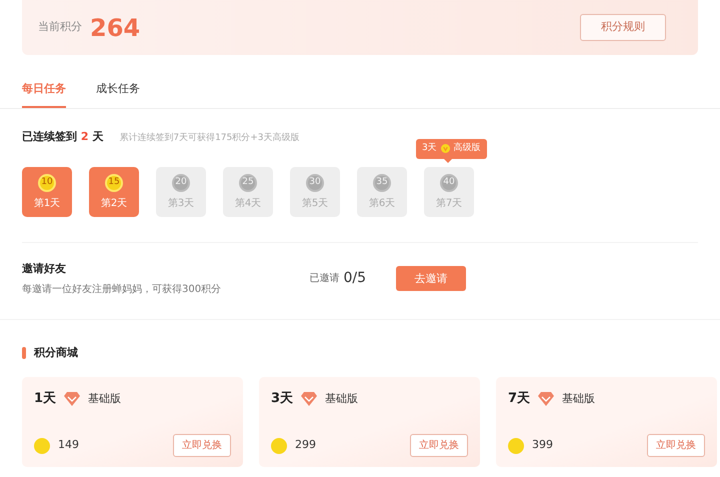  Describe the element at coordinates (209, 138) in the screenshot. I see `checkin-hint: 累计连续签到7天可获得175积分+3天高级版` at that location.